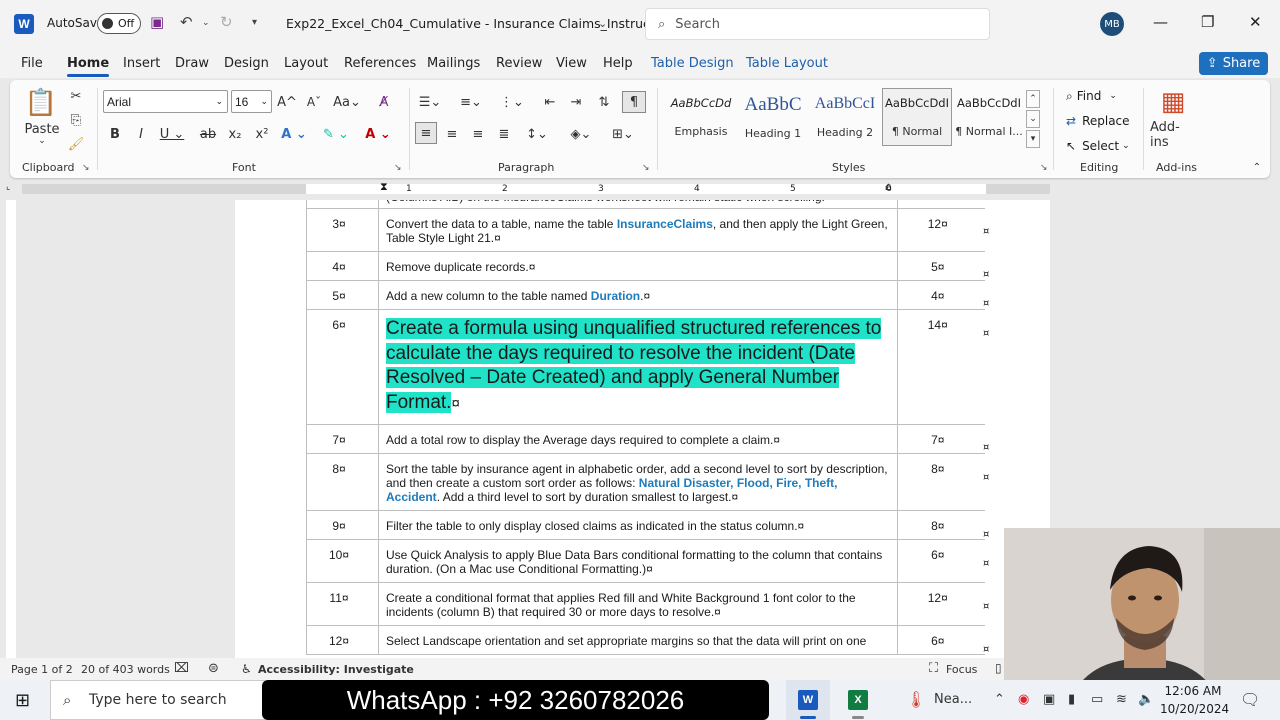 The image size is (1280, 720). What do you see at coordinates (251, 101) in the screenshot?
I see `font-size-select: 16 ⌄` at bounding box center [251, 101].